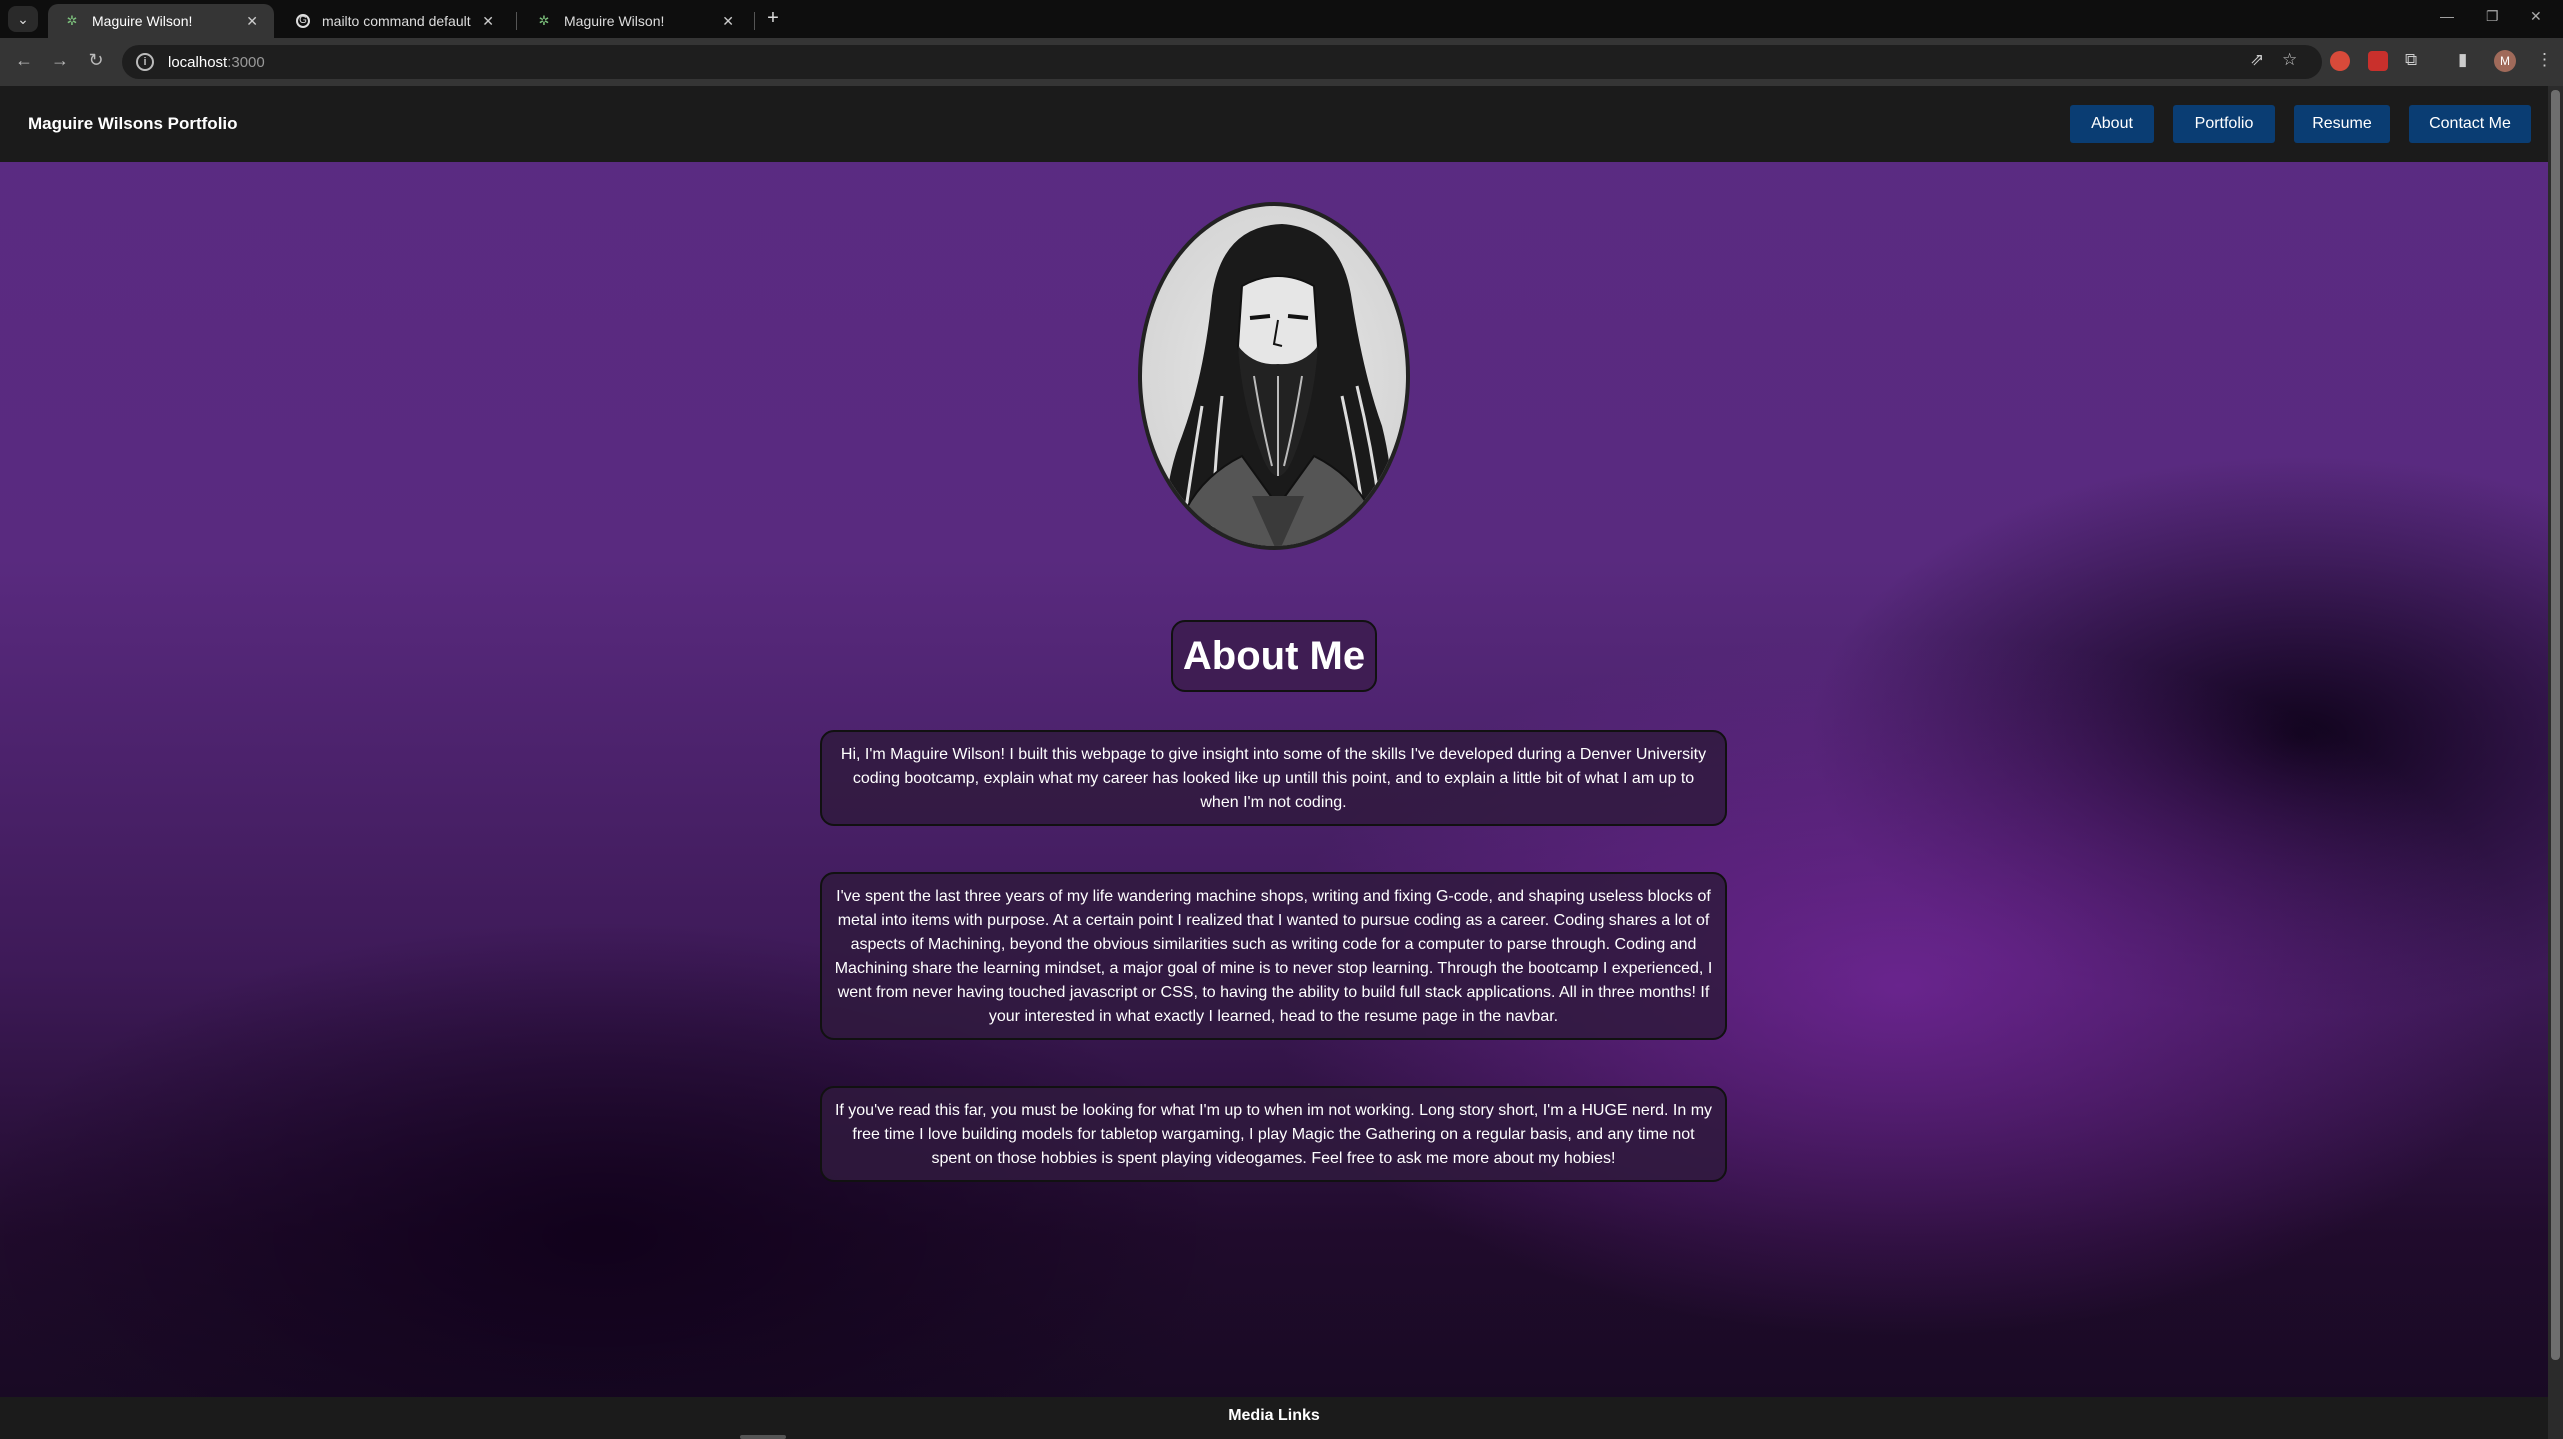  Describe the element at coordinates (303, 21) in the screenshot. I see `google-favicon-icon: G` at that location.